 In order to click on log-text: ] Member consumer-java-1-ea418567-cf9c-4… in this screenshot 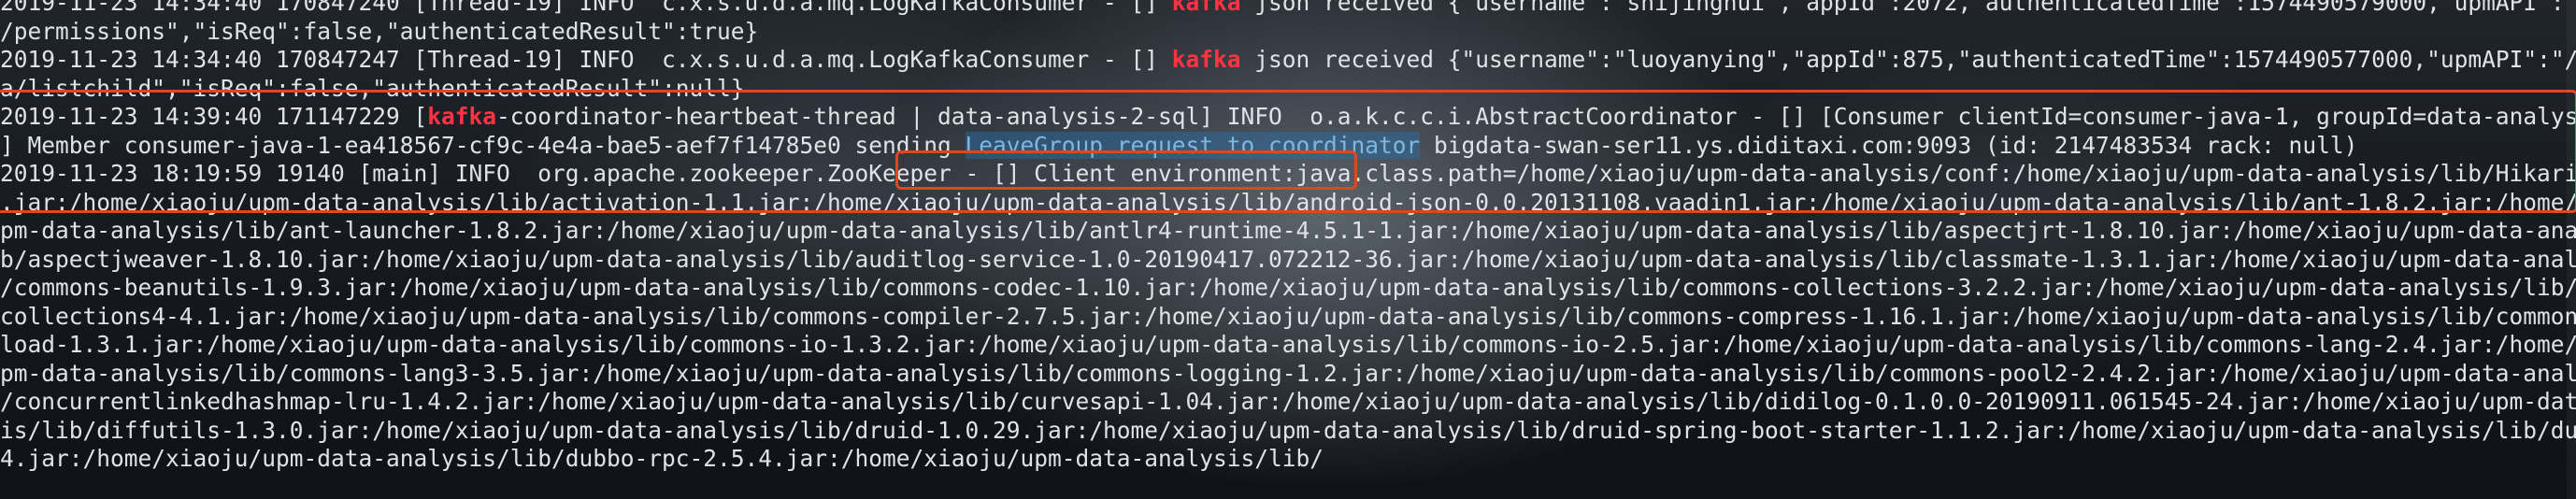, I will do `click(483, 145)`.